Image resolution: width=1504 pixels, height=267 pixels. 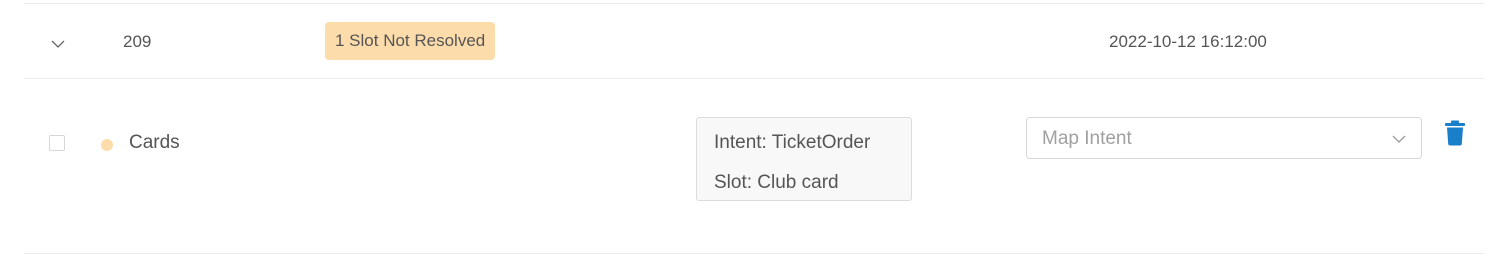 What do you see at coordinates (154, 142) in the screenshot?
I see `utterance-label: Cards` at bounding box center [154, 142].